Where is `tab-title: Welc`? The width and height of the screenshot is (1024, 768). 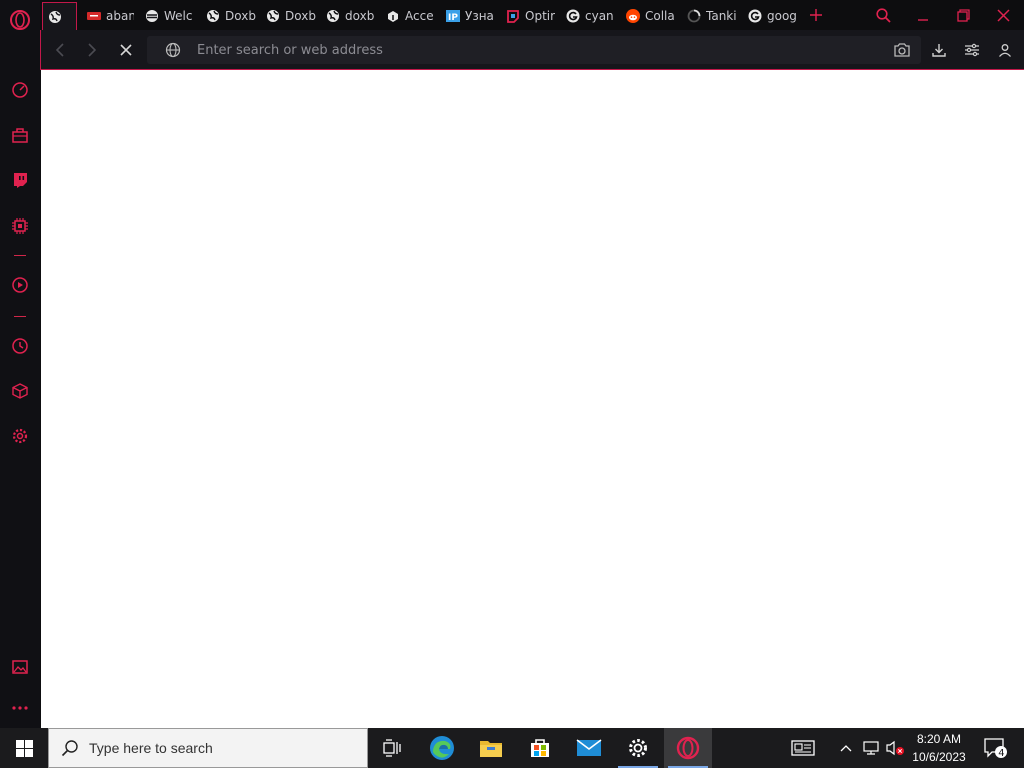 tab-title: Welc is located at coordinates (178, 16).